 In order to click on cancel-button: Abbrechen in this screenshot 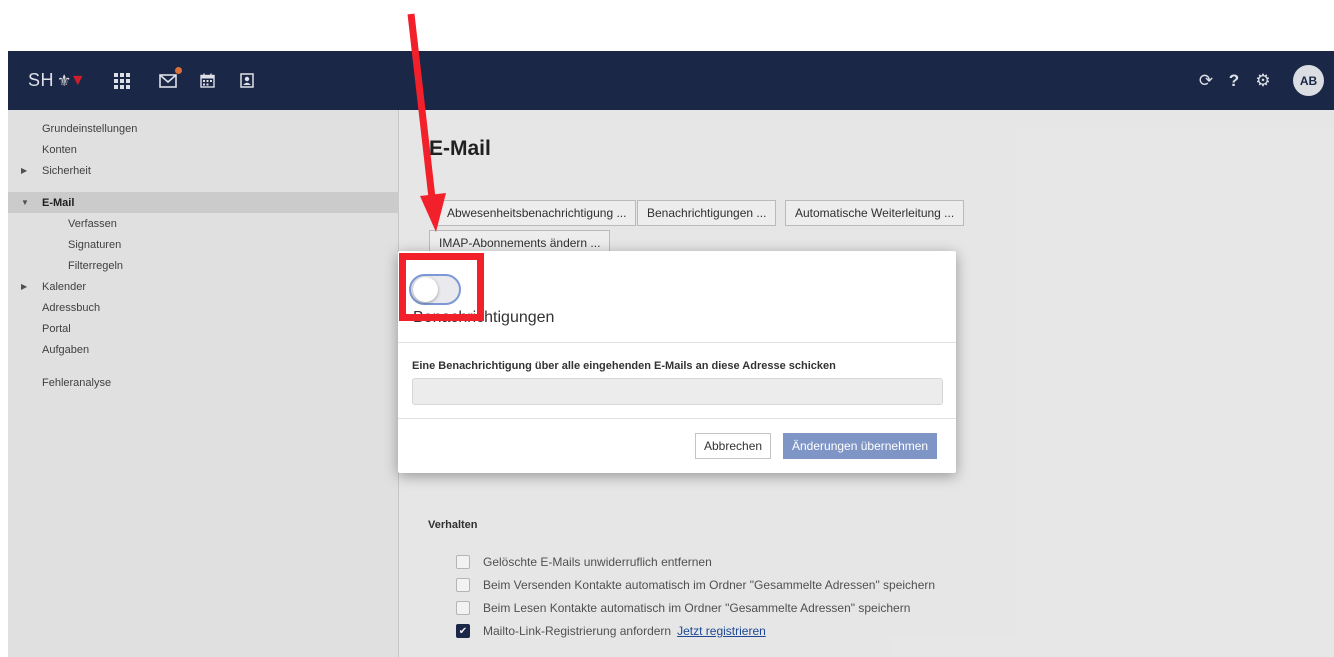, I will do `click(733, 446)`.